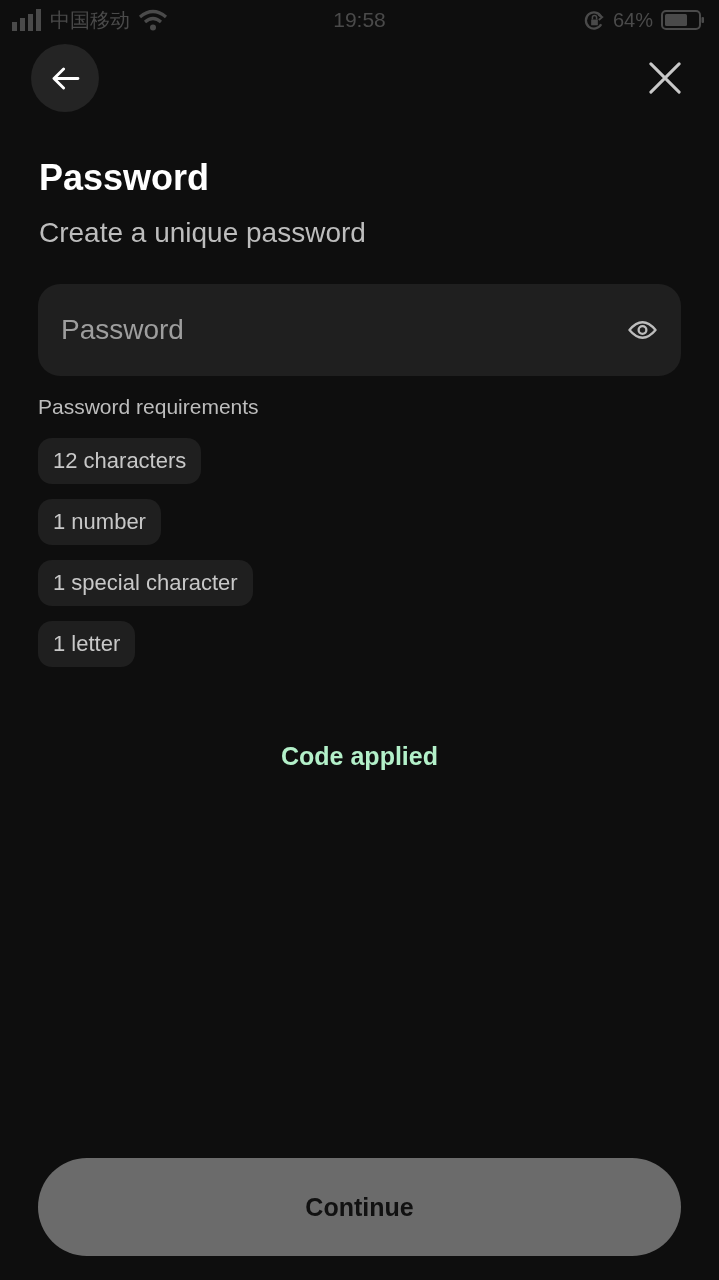 The width and height of the screenshot is (719, 1280). Describe the element at coordinates (124, 178) in the screenshot. I see `page-title: Password` at that location.